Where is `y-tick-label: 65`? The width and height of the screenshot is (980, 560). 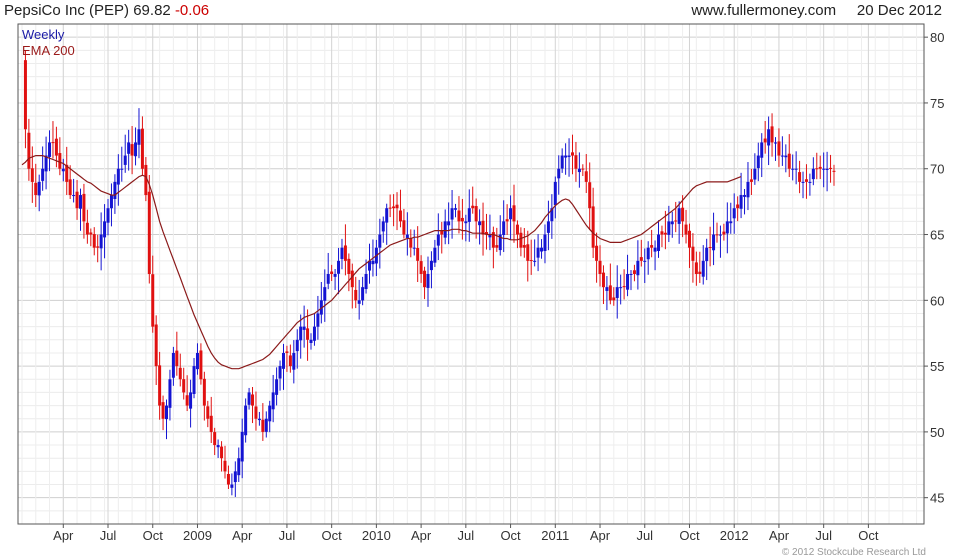 y-tick-label: 65 is located at coordinates (937, 235).